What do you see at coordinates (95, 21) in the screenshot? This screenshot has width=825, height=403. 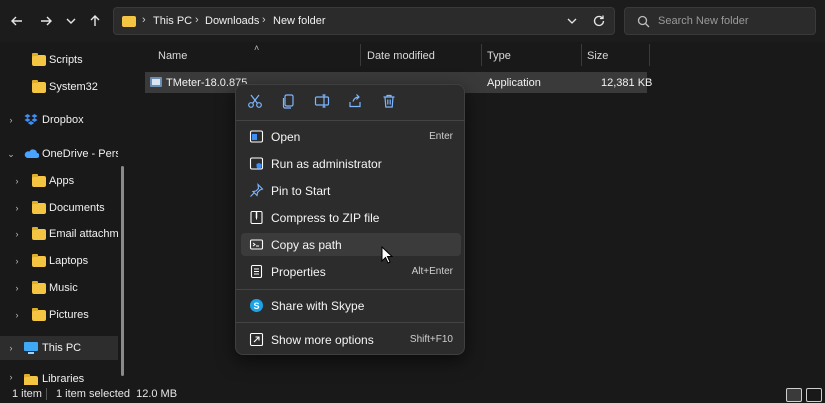 I see `arrow-up-icon` at bounding box center [95, 21].